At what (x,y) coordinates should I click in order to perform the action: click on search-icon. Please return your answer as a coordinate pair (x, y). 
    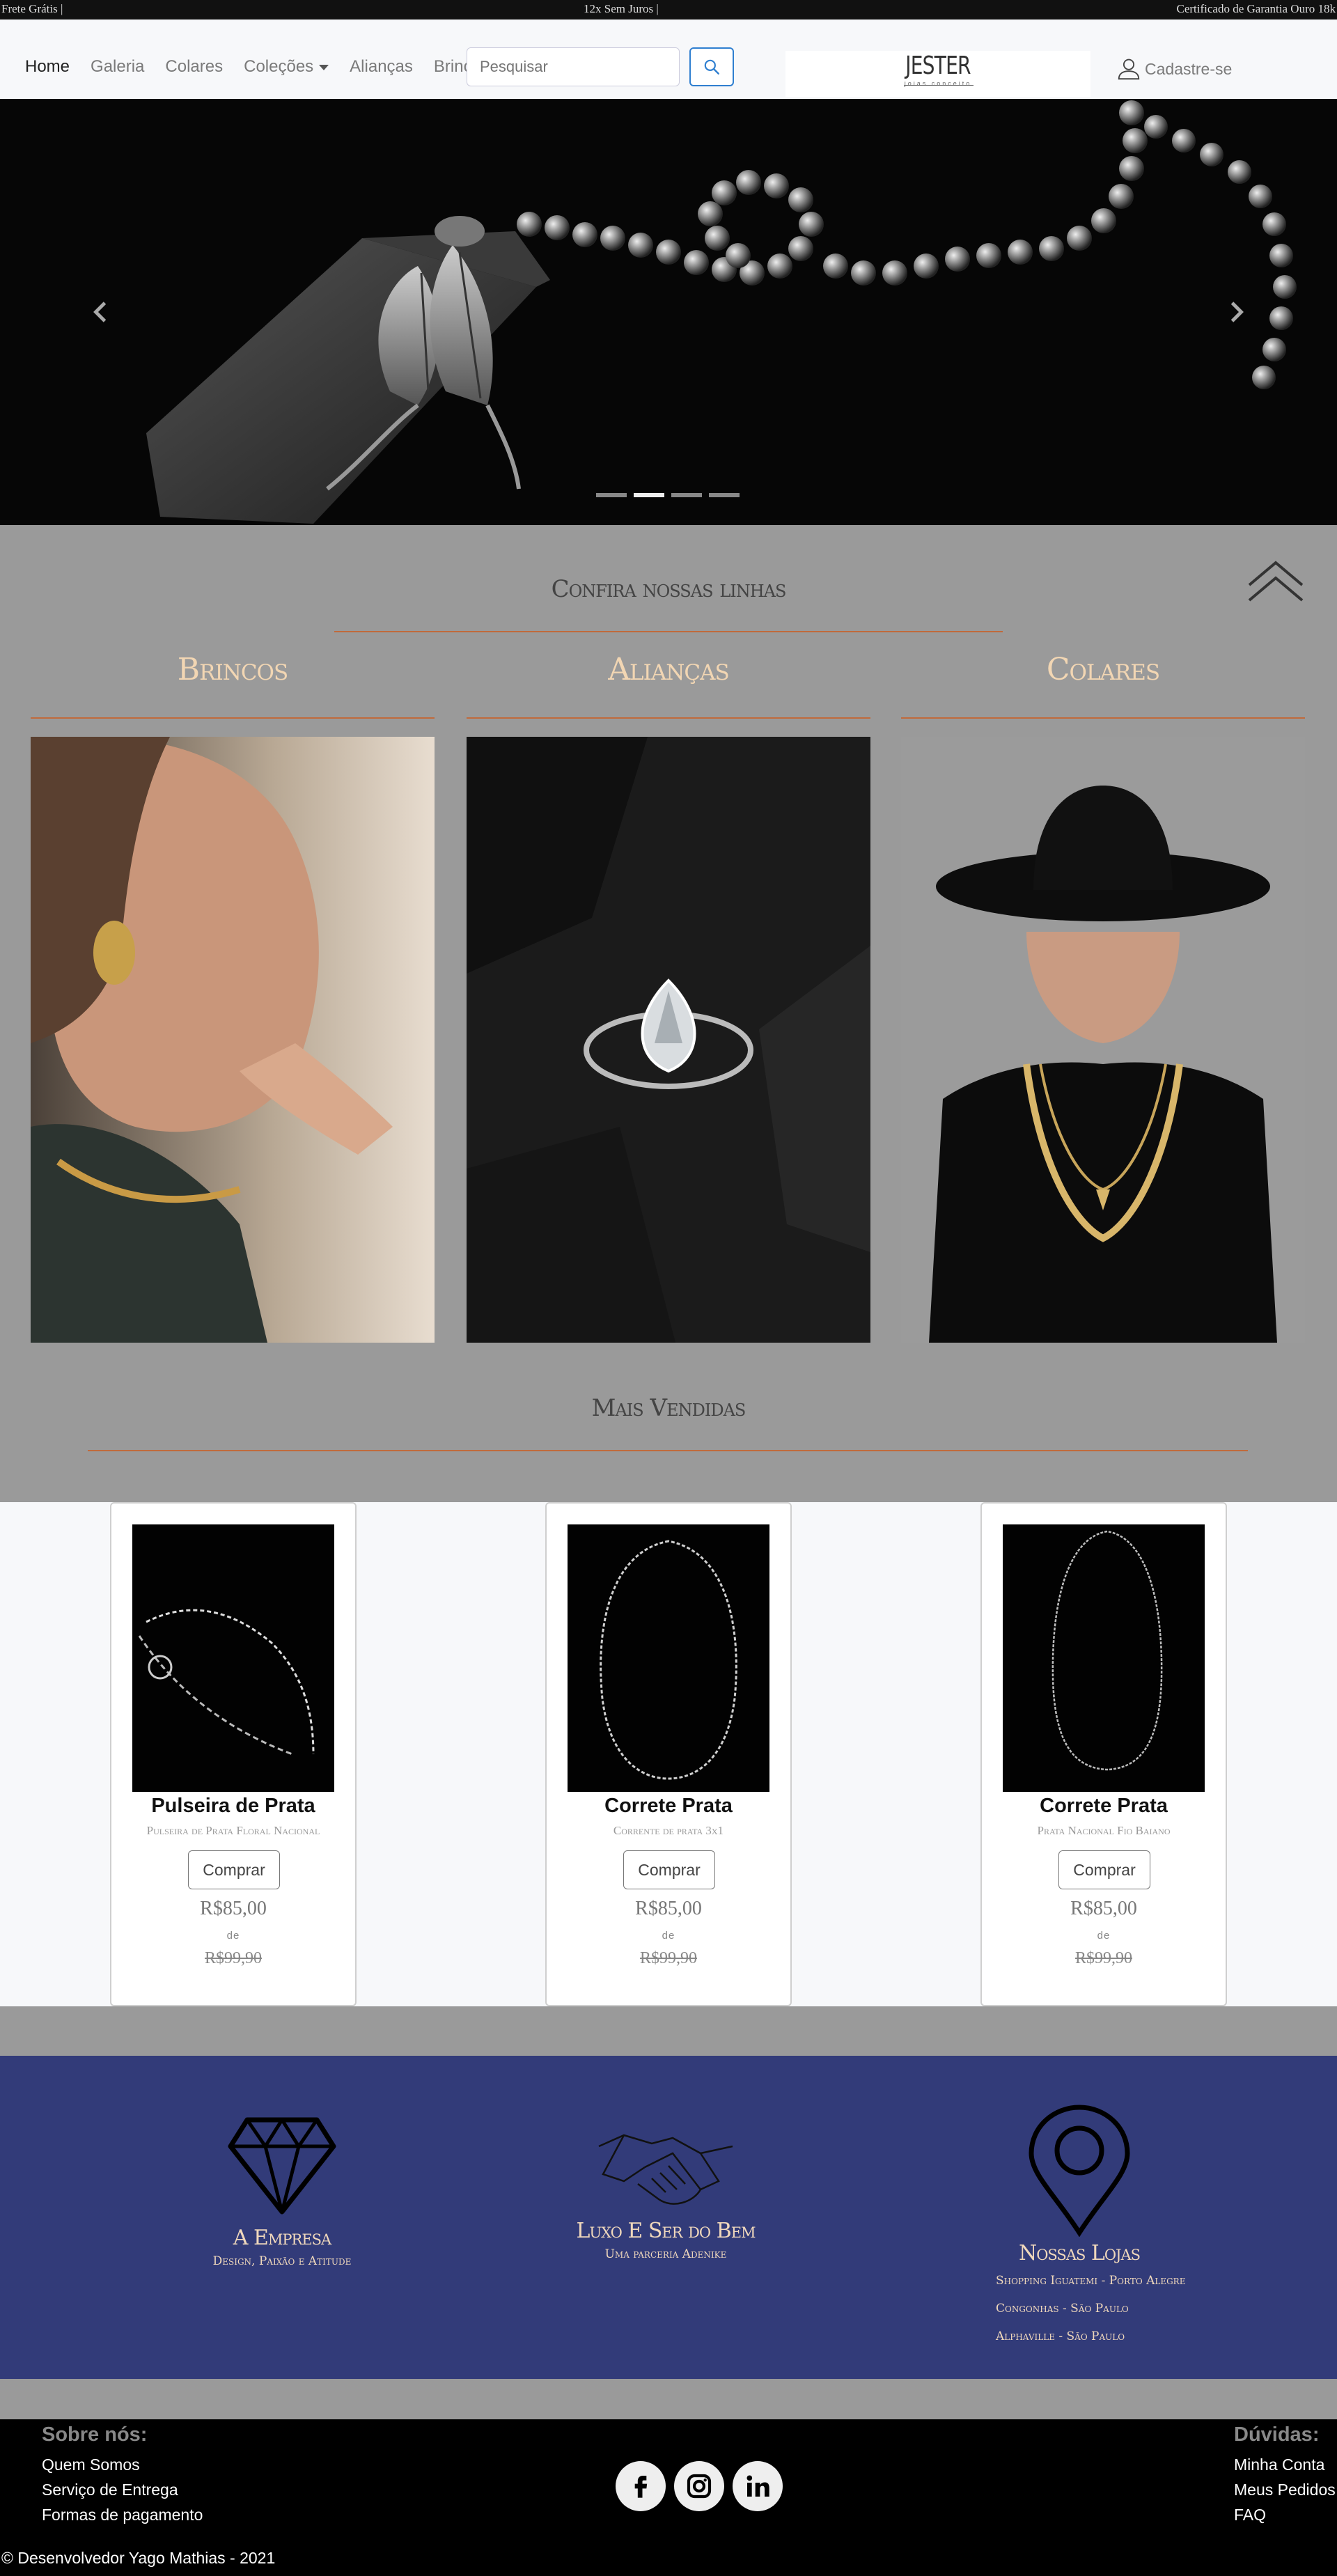
    Looking at the image, I should click on (712, 67).